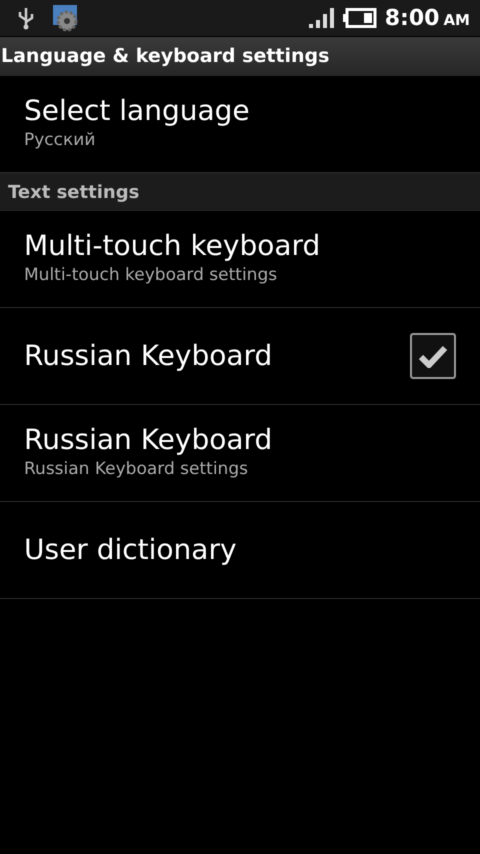 This screenshot has height=854, width=480. What do you see at coordinates (412, 18) in the screenshot?
I see `clock-time: 8:00` at bounding box center [412, 18].